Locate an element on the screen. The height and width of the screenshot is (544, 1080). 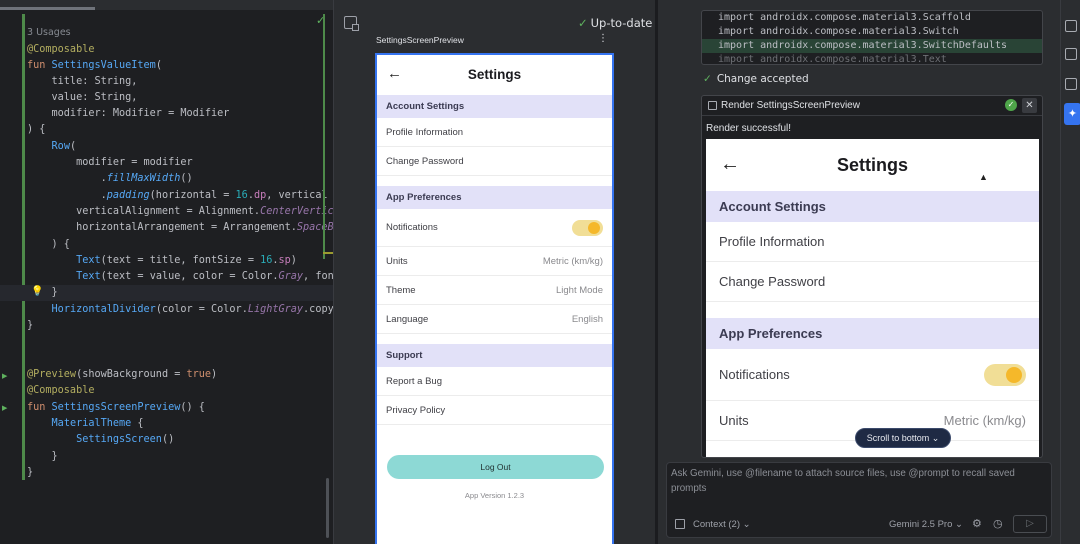
editor-tab-strip is located at coordinates (166, 5).